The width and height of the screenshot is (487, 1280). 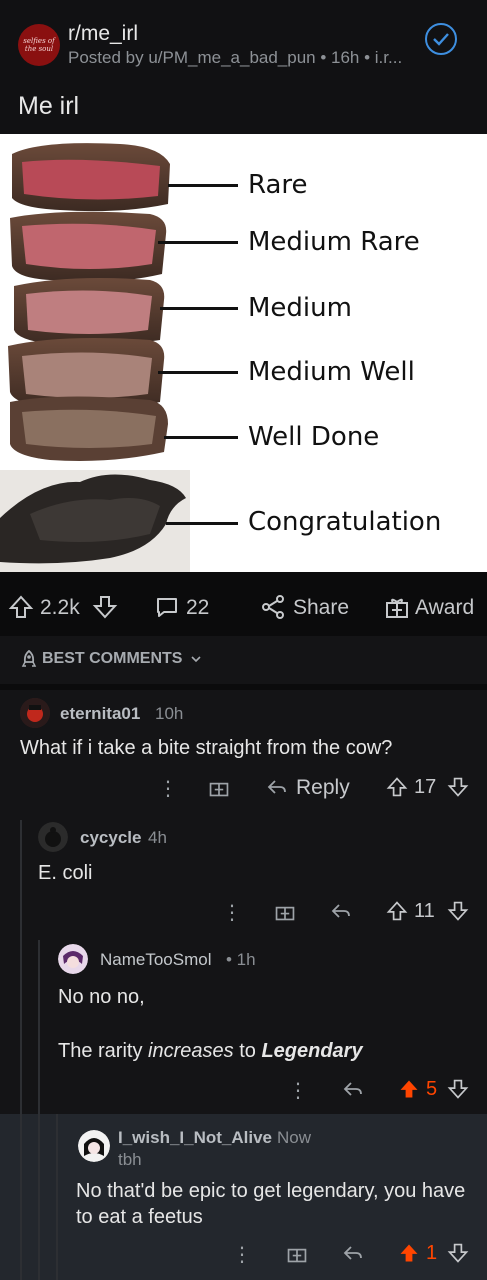 I want to click on label-congratulation: Congratulation, so click(x=345, y=522).